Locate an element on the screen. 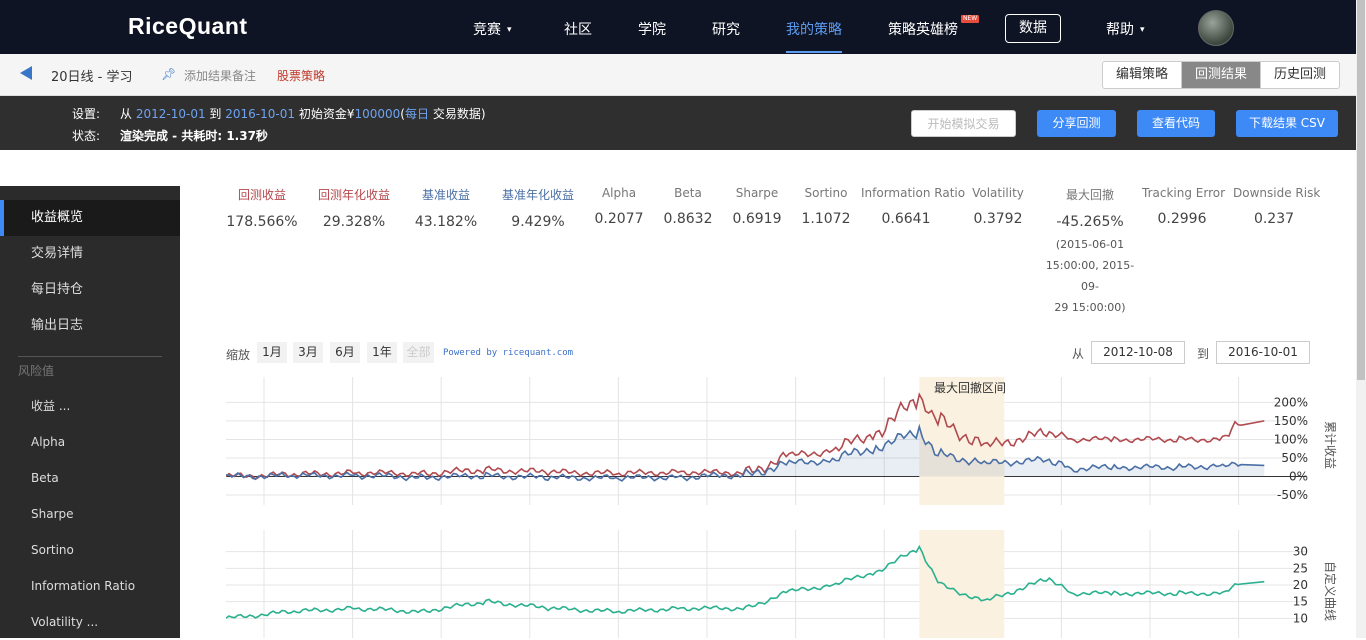 The height and width of the screenshot is (640, 1366). metric-sharpe: Sharpe 0.6919 is located at coordinates (757, 206).